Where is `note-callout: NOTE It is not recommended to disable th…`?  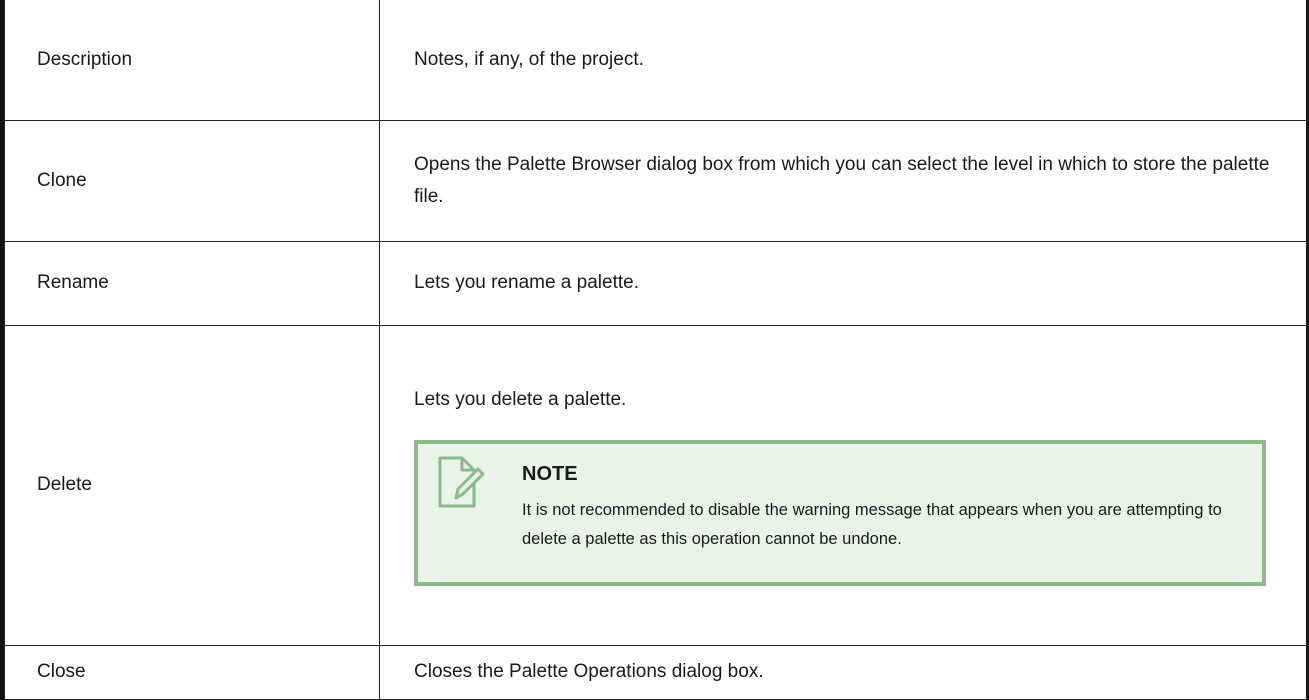
note-callout: NOTE It is not recommended to disable th… is located at coordinates (840, 513).